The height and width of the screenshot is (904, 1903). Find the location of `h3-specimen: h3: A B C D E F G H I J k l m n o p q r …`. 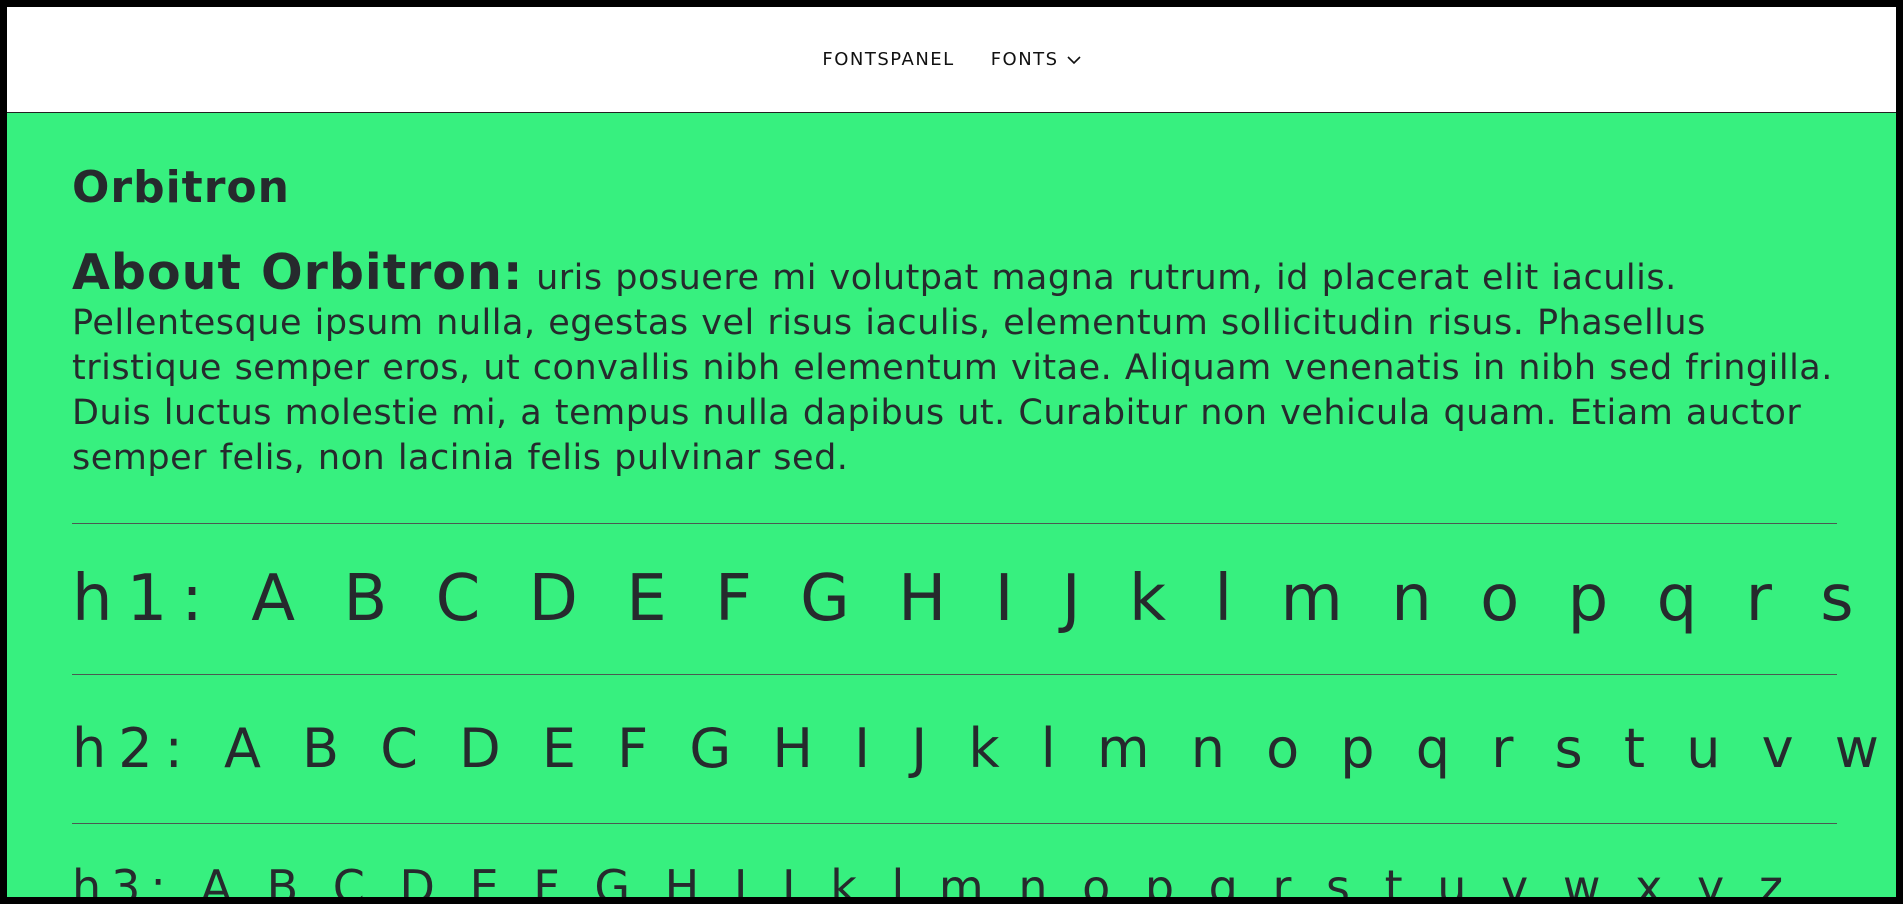

h3-specimen: h3: A B C D E F G H I J k l m n o p q r … is located at coordinates (932, 878).